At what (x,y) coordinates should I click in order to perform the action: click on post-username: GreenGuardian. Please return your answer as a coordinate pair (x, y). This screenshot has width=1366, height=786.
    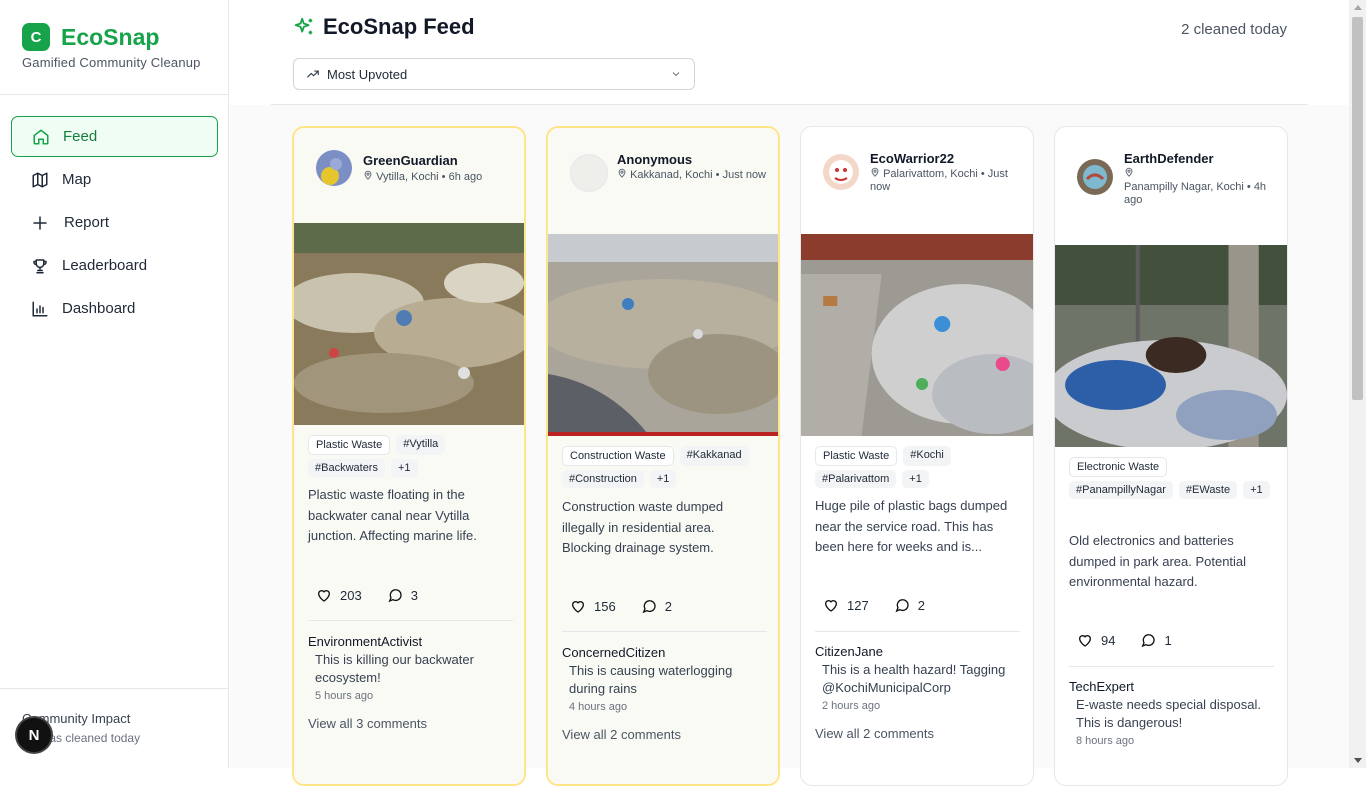
    Looking at the image, I should click on (410, 160).